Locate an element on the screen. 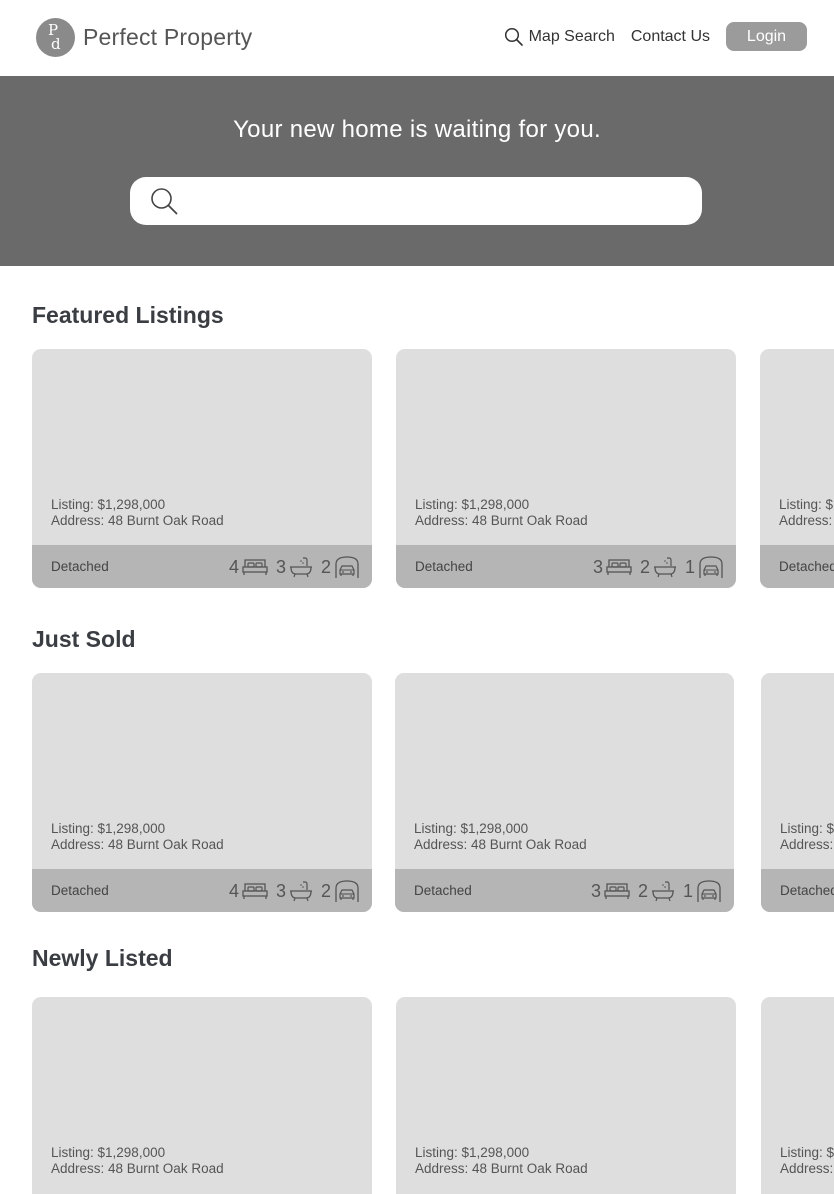 The height and width of the screenshot is (1194, 834). logo: P d Perfect Property is located at coordinates (144, 37).